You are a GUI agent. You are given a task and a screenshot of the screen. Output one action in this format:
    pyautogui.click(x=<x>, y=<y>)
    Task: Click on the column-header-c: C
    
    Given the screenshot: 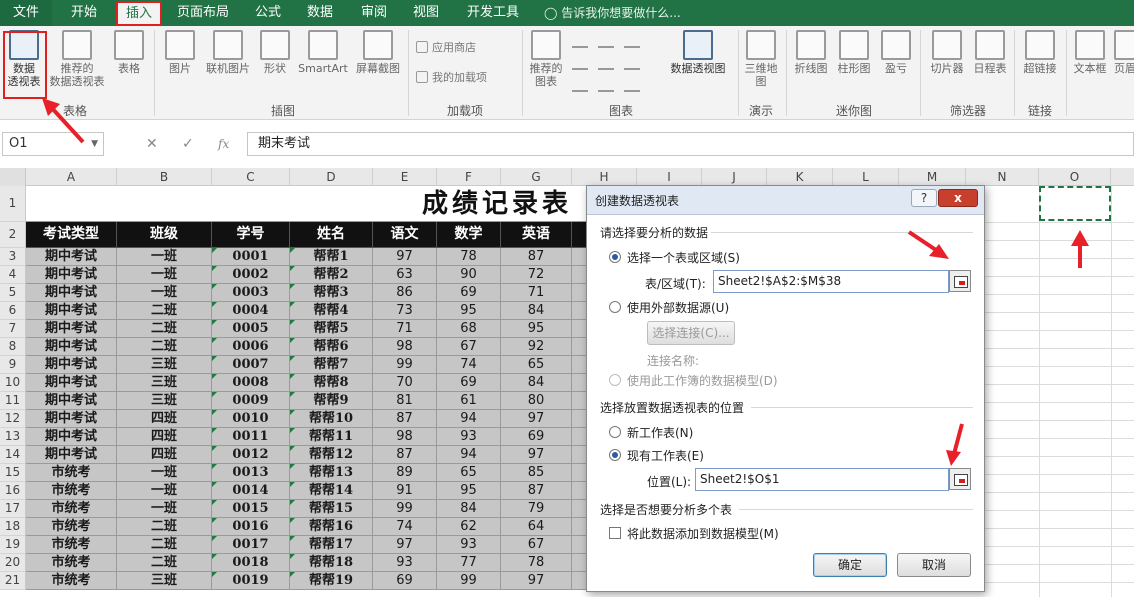 What is the action you would take?
    pyautogui.click(x=251, y=177)
    